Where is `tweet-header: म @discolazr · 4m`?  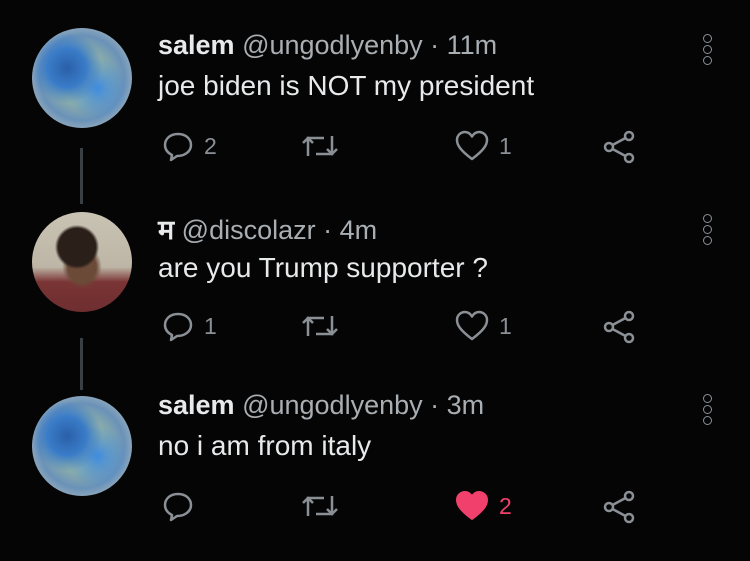
tweet-header: म @discolazr · 4m is located at coordinates (267, 228).